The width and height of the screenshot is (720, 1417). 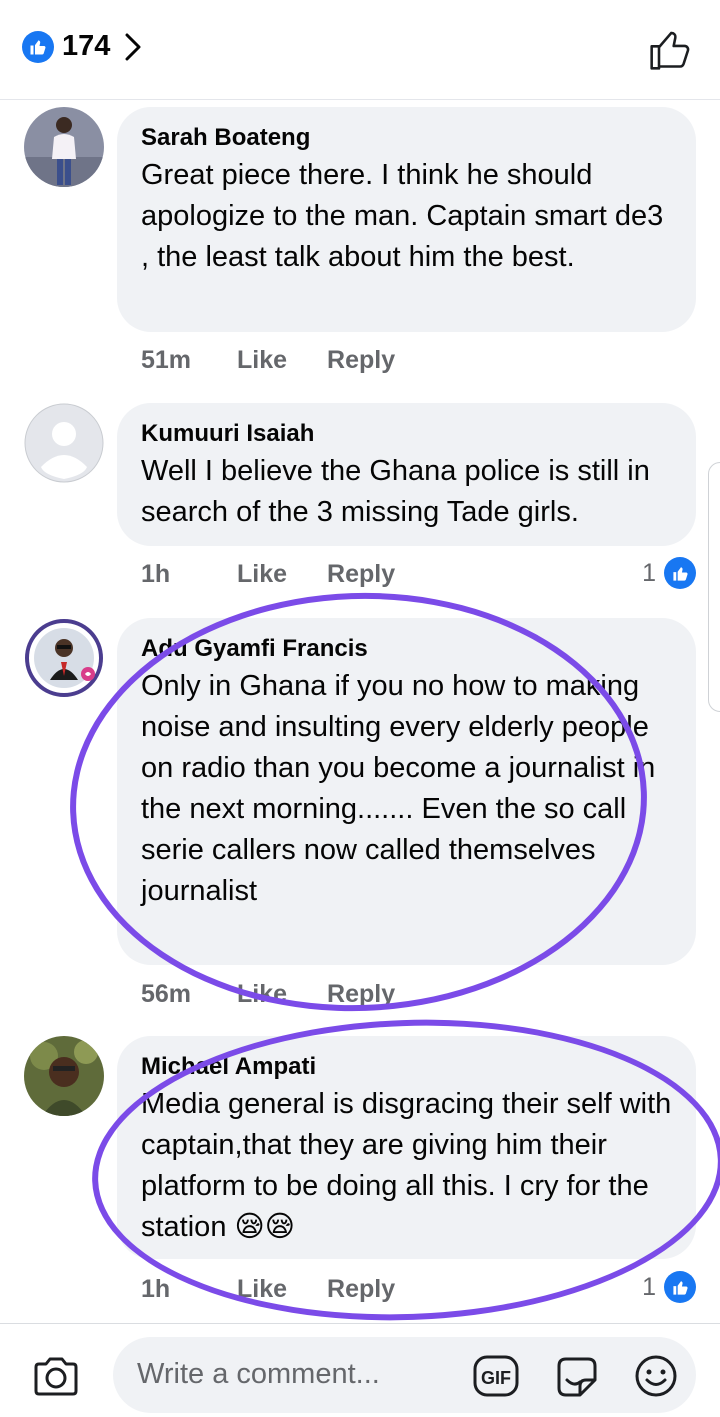 What do you see at coordinates (86, 46) in the screenshot?
I see `reaction-count: 174` at bounding box center [86, 46].